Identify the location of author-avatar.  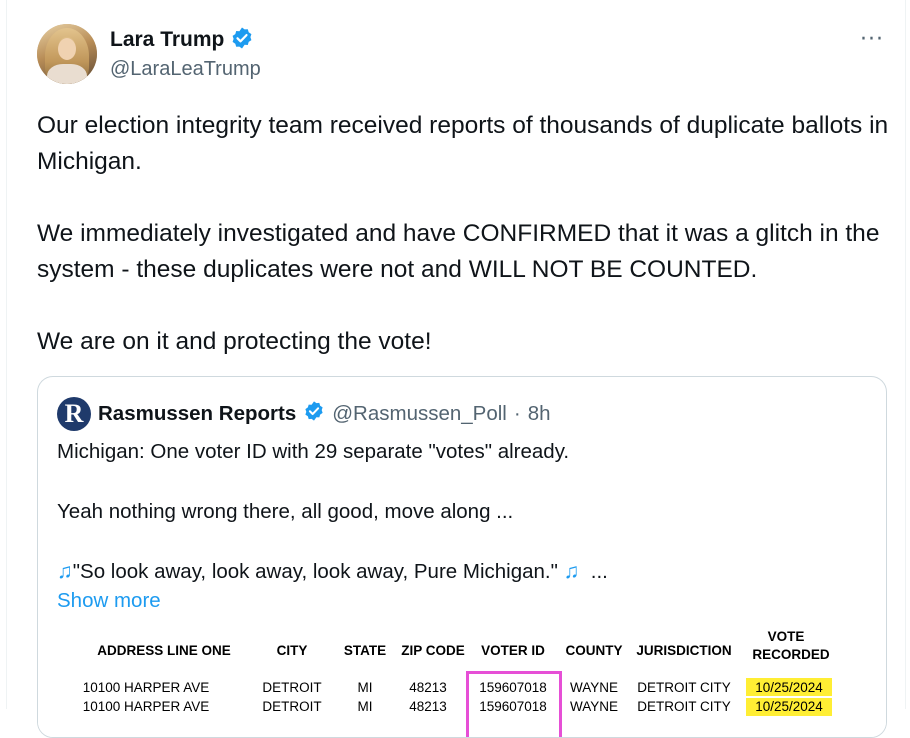
(67, 54).